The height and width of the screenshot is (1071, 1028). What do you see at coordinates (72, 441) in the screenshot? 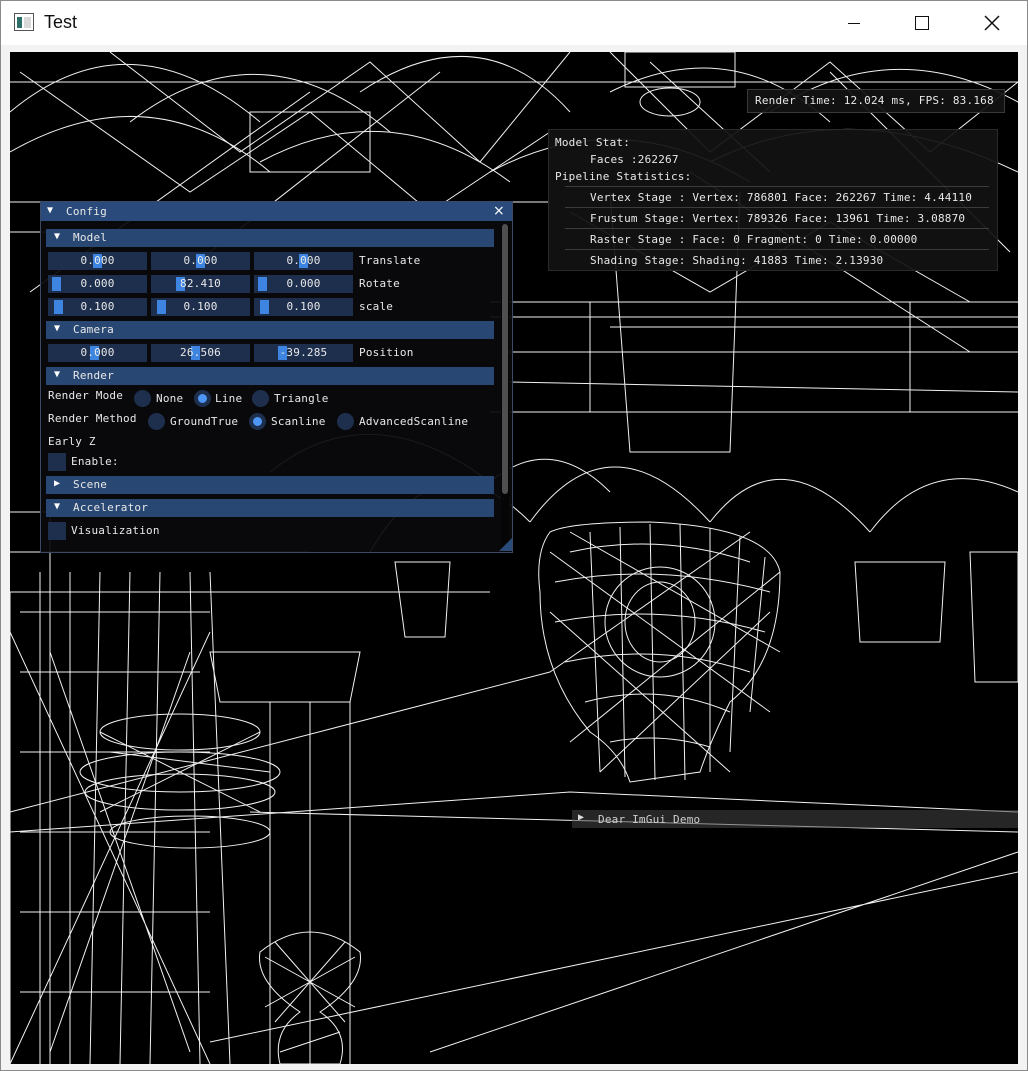
I see `early-z-label: Early Z` at bounding box center [72, 441].